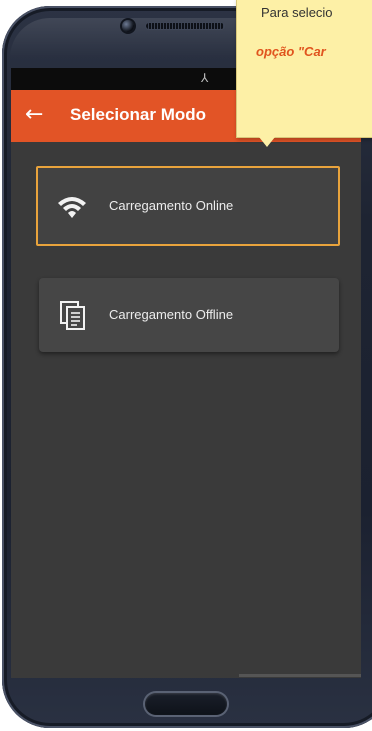 Image resolution: width=372 pixels, height=731 pixels. I want to click on tooltip-text-line1: Para selecio, so click(297, 12).